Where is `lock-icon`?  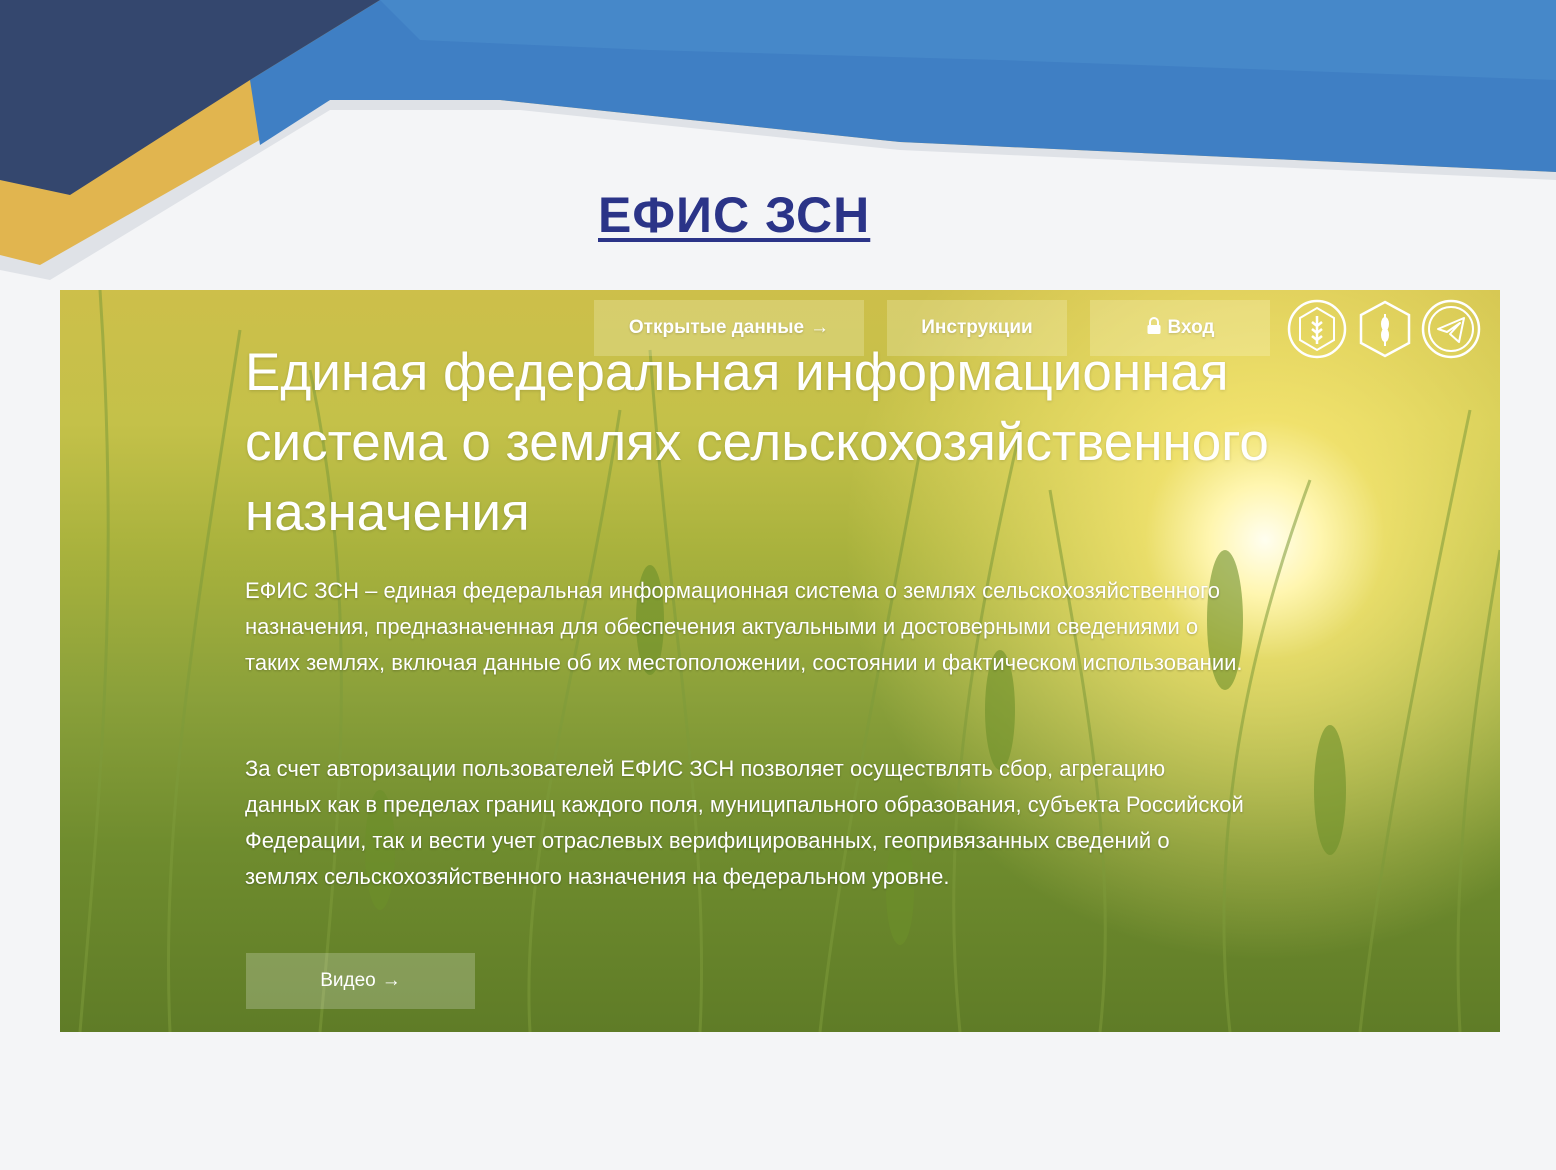 lock-icon is located at coordinates (1154, 328).